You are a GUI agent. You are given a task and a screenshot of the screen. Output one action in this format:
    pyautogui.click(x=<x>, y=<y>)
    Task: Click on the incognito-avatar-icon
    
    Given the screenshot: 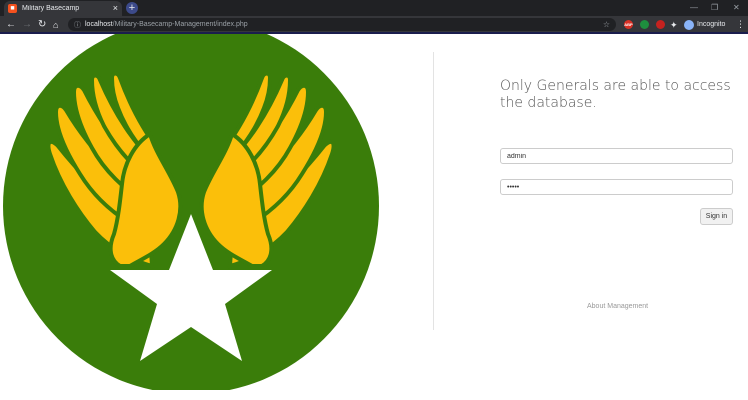 What is the action you would take?
    pyautogui.click(x=689, y=24)
    